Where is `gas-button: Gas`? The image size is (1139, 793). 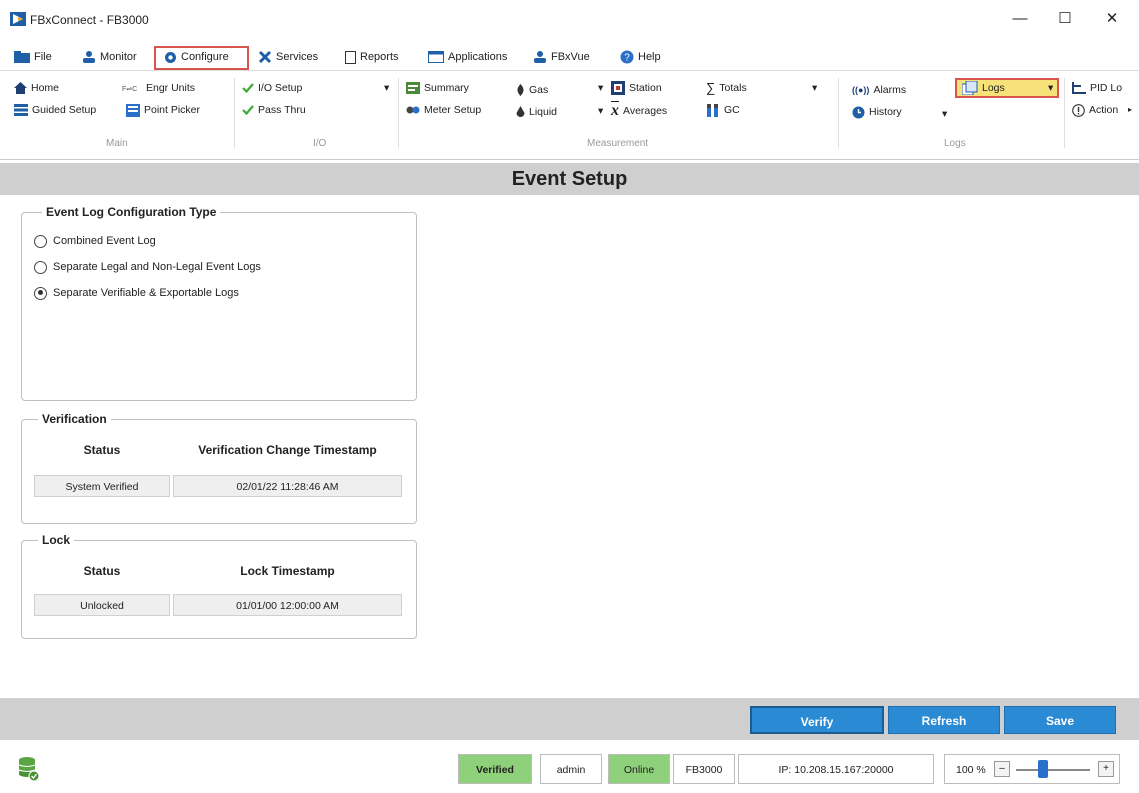 gas-button: Gas is located at coordinates (532, 90).